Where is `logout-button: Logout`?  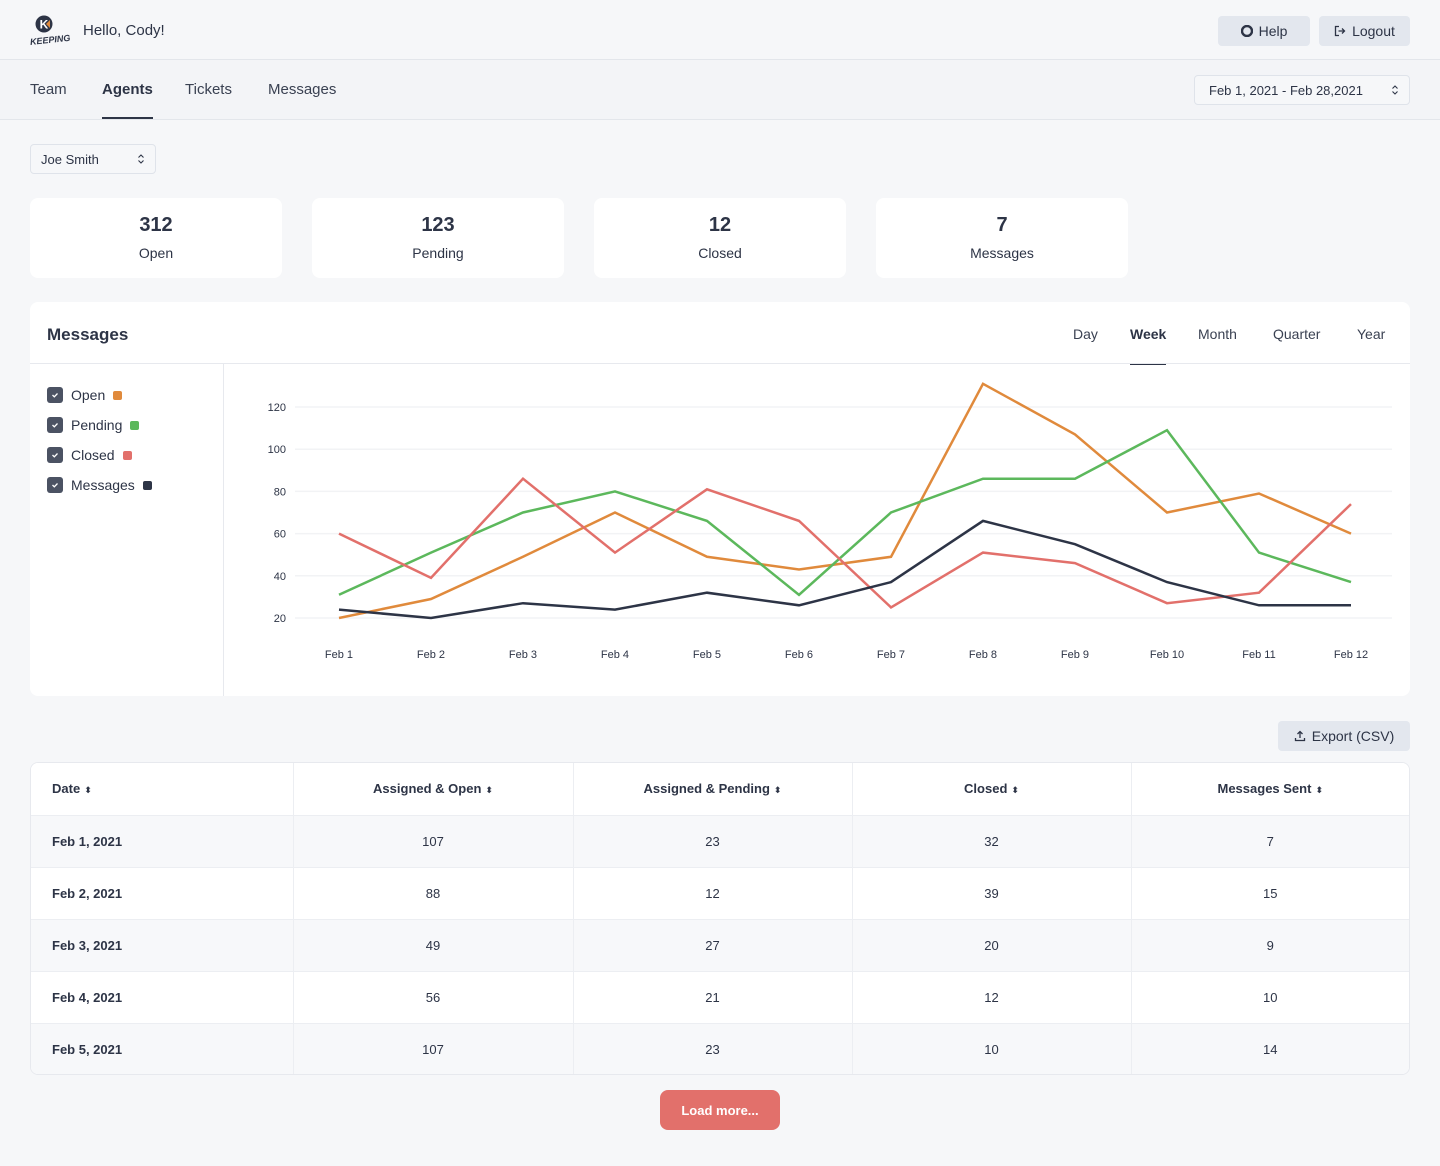
logout-button: Logout is located at coordinates (1364, 31).